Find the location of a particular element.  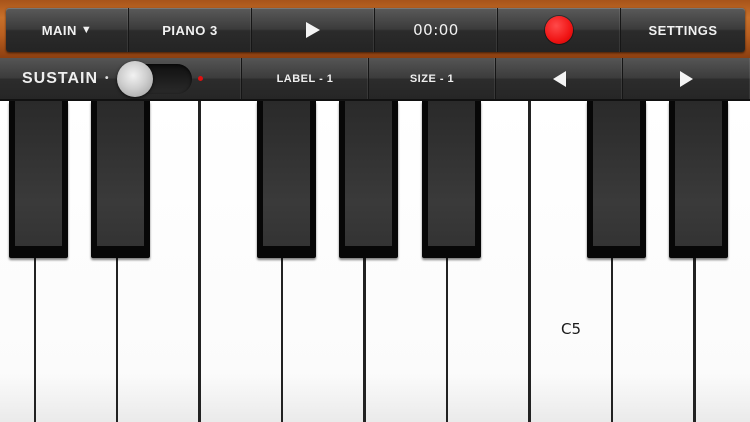

top-toolbar: MAIN ▼ PIANO 3 00:00 SETTINGS is located at coordinates (375, 30).